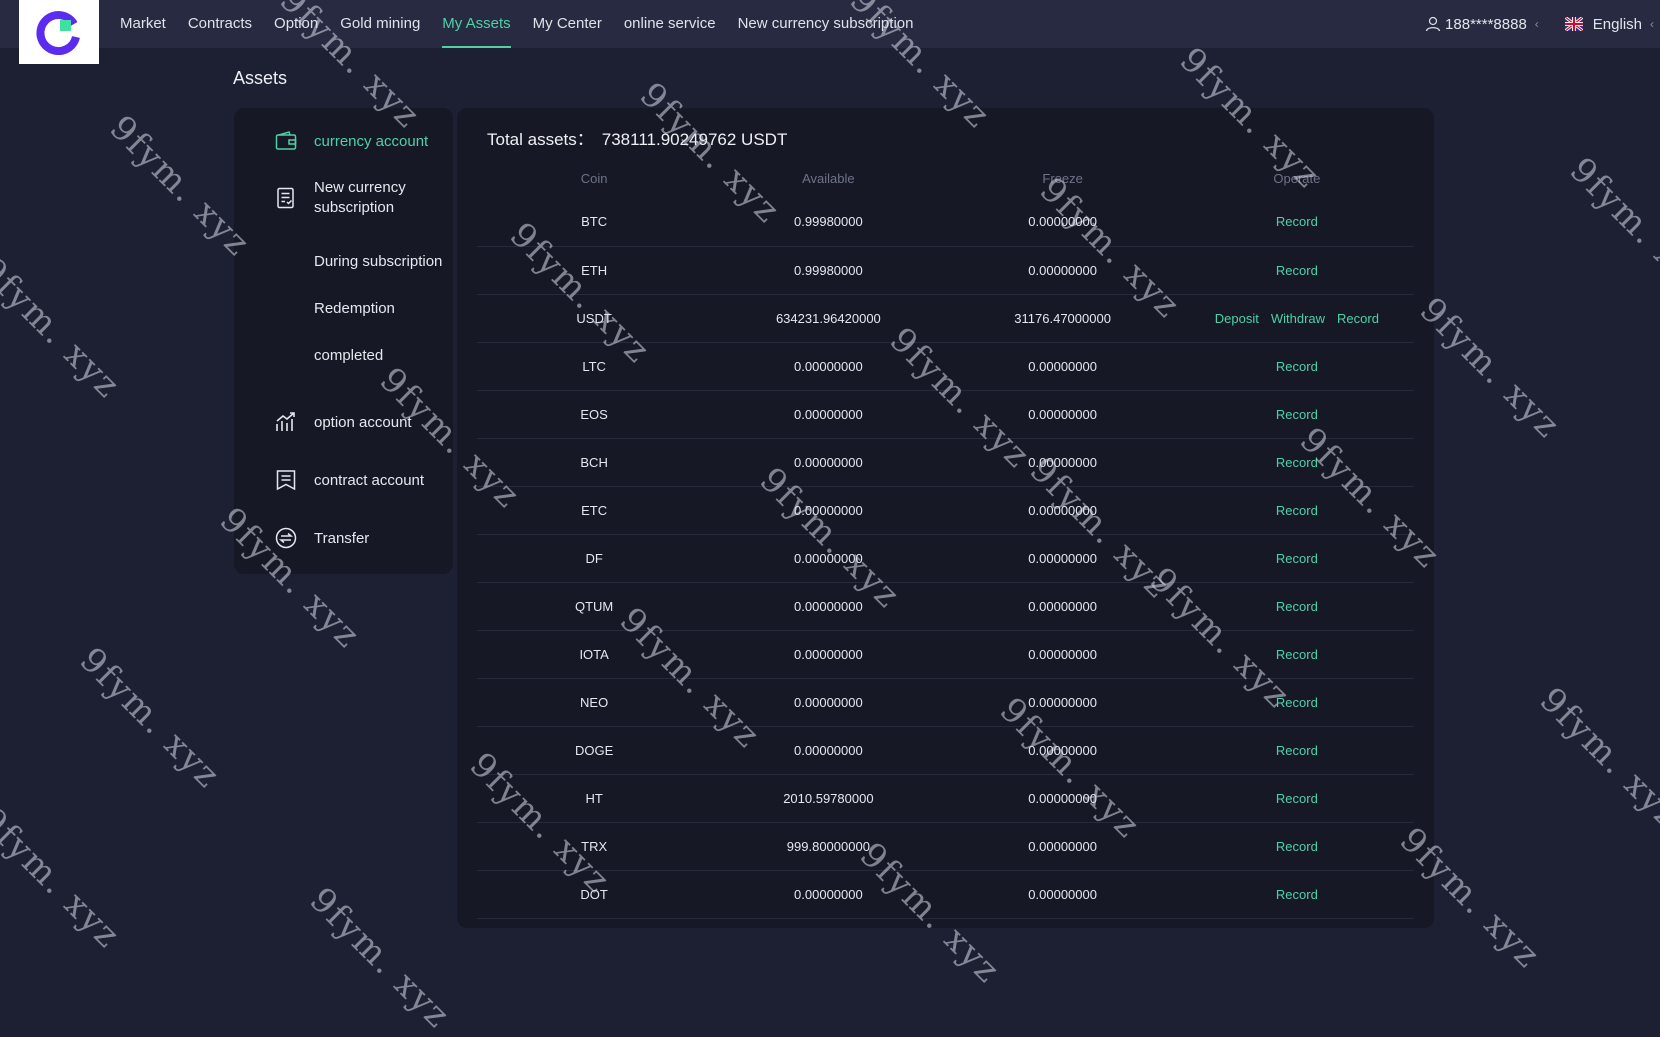  Describe the element at coordinates (378, 261) in the screenshot. I see `sidebar-subitem-during-subscription: During subscription` at that location.